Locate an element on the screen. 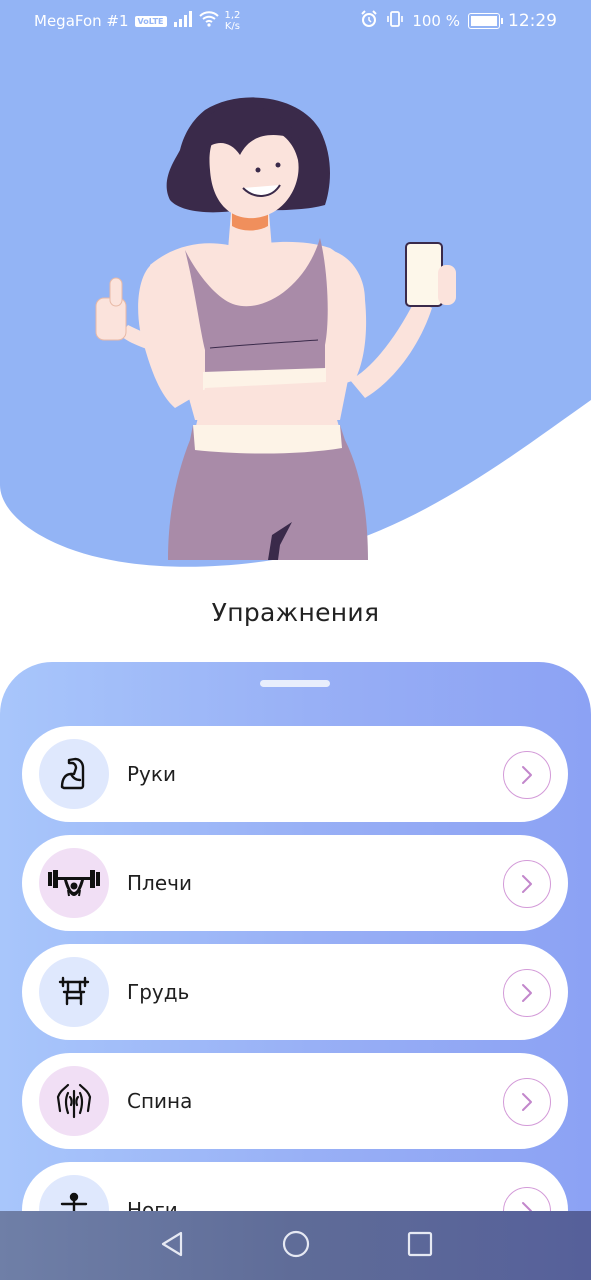 Image resolution: width=591 pixels, height=1280 pixels. circle-home-icon is located at coordinates (296, 1246).